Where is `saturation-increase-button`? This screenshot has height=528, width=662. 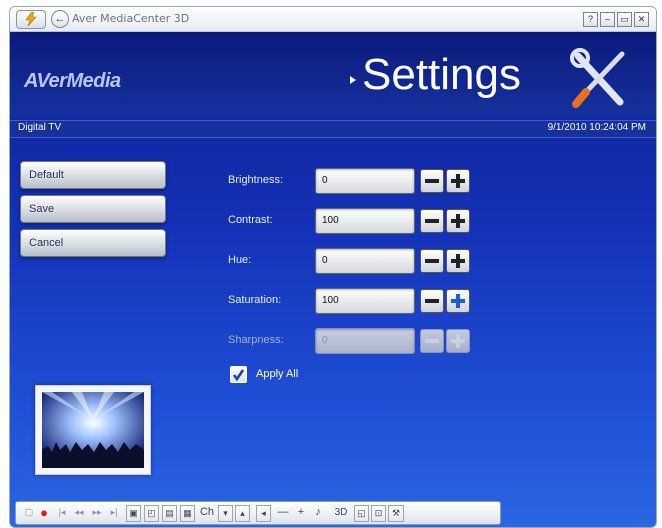
saturation-increase-button is located at coordinates (458, 301).